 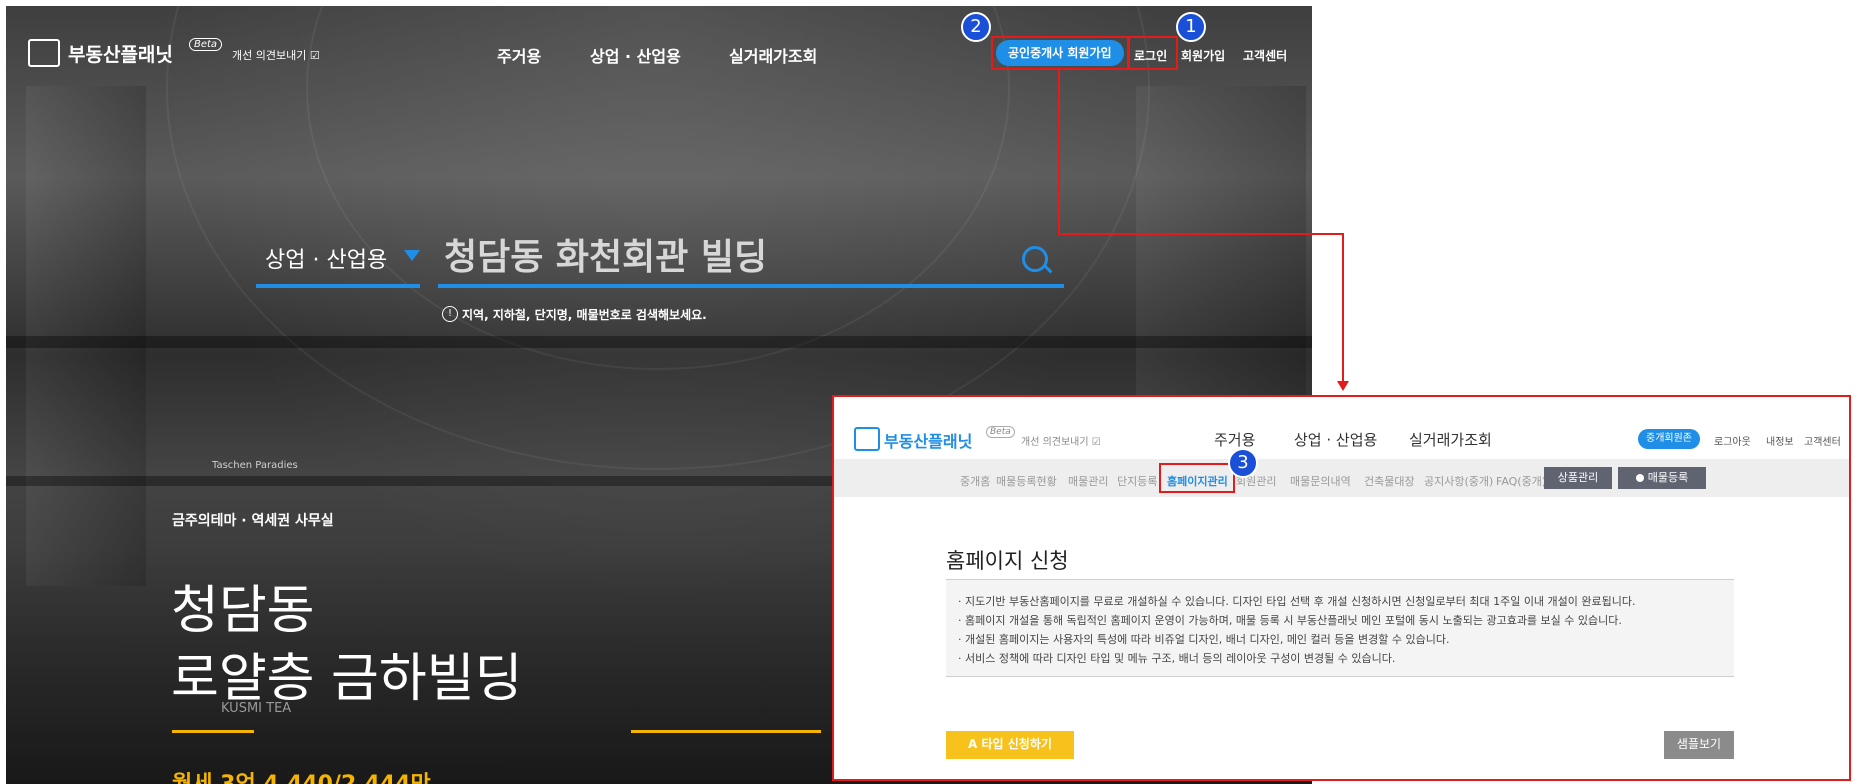 I want to click on listing-register-label: 매물등록, so click(x=1668, y=477).